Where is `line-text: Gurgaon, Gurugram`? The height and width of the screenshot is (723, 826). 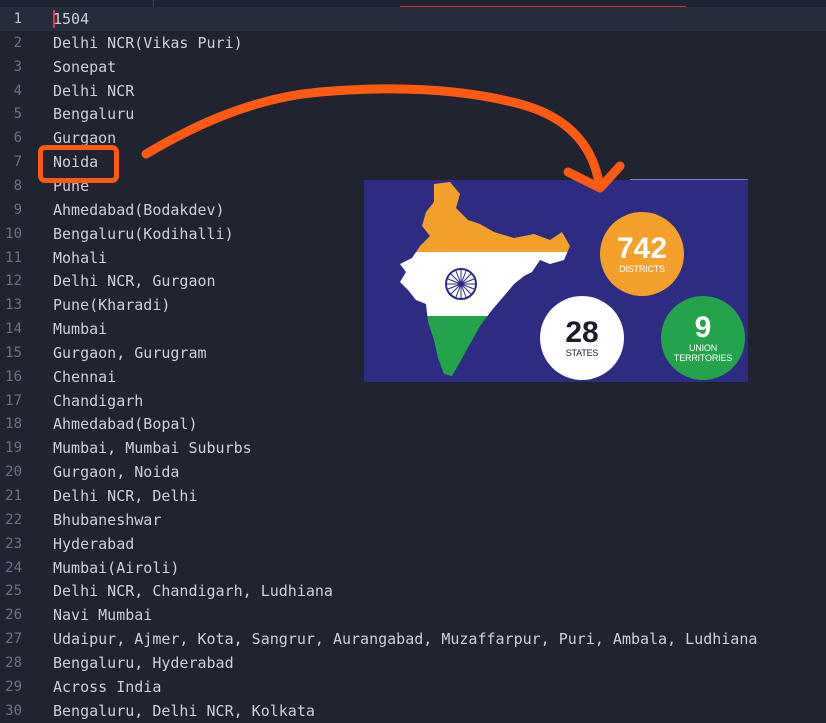 line-text: Gurgaon, Gurugram is located at coordinates (130, 353).